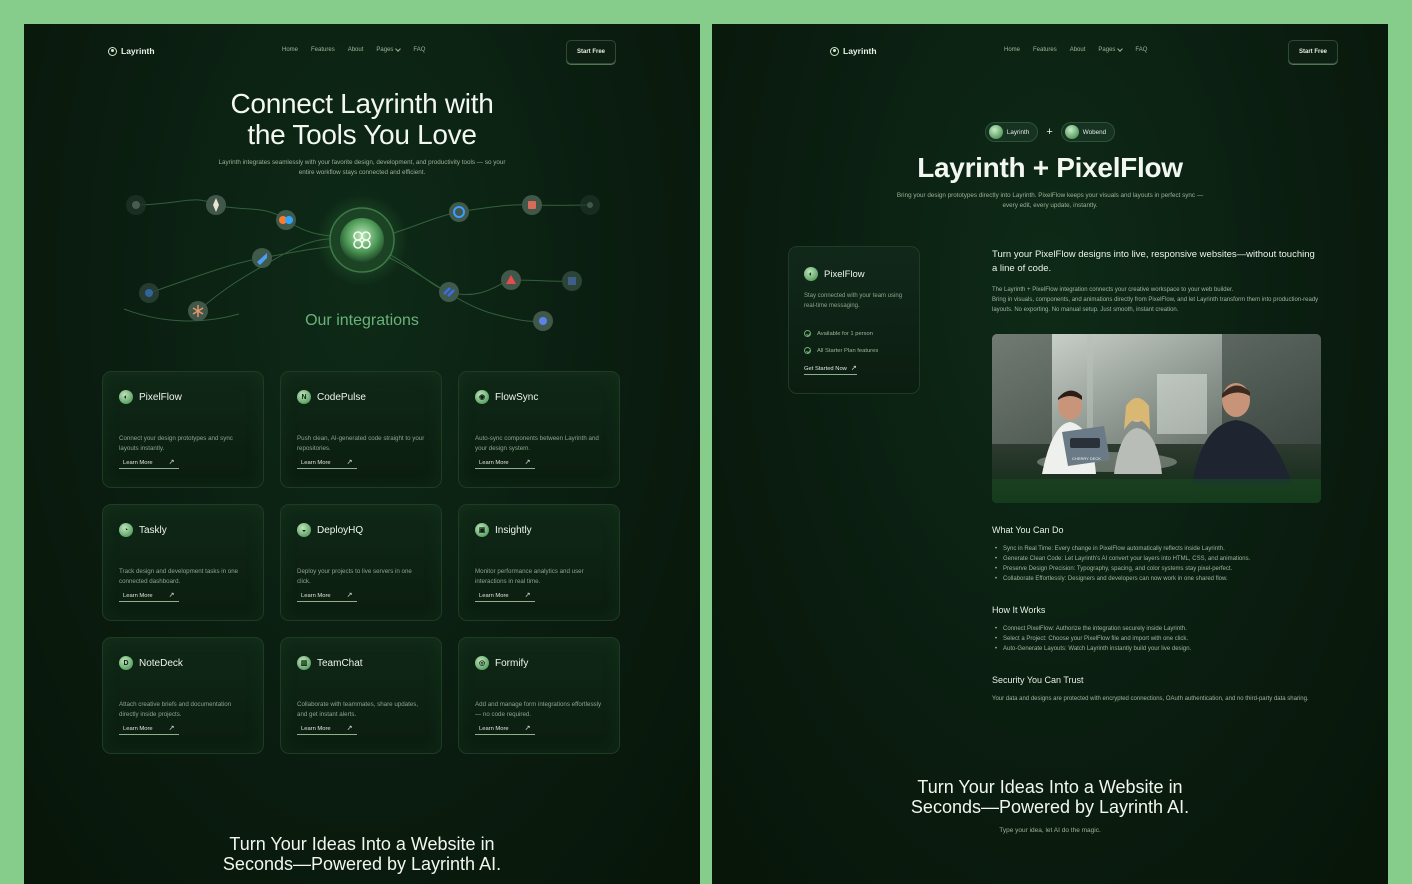 Image resolution: width=1412 pixels, height=884 pixels. What do you see at coordinates (1038, 680) in the screenshot?
I see `section-heading: Security You Can Trust` at bounding box center [1038, 680].